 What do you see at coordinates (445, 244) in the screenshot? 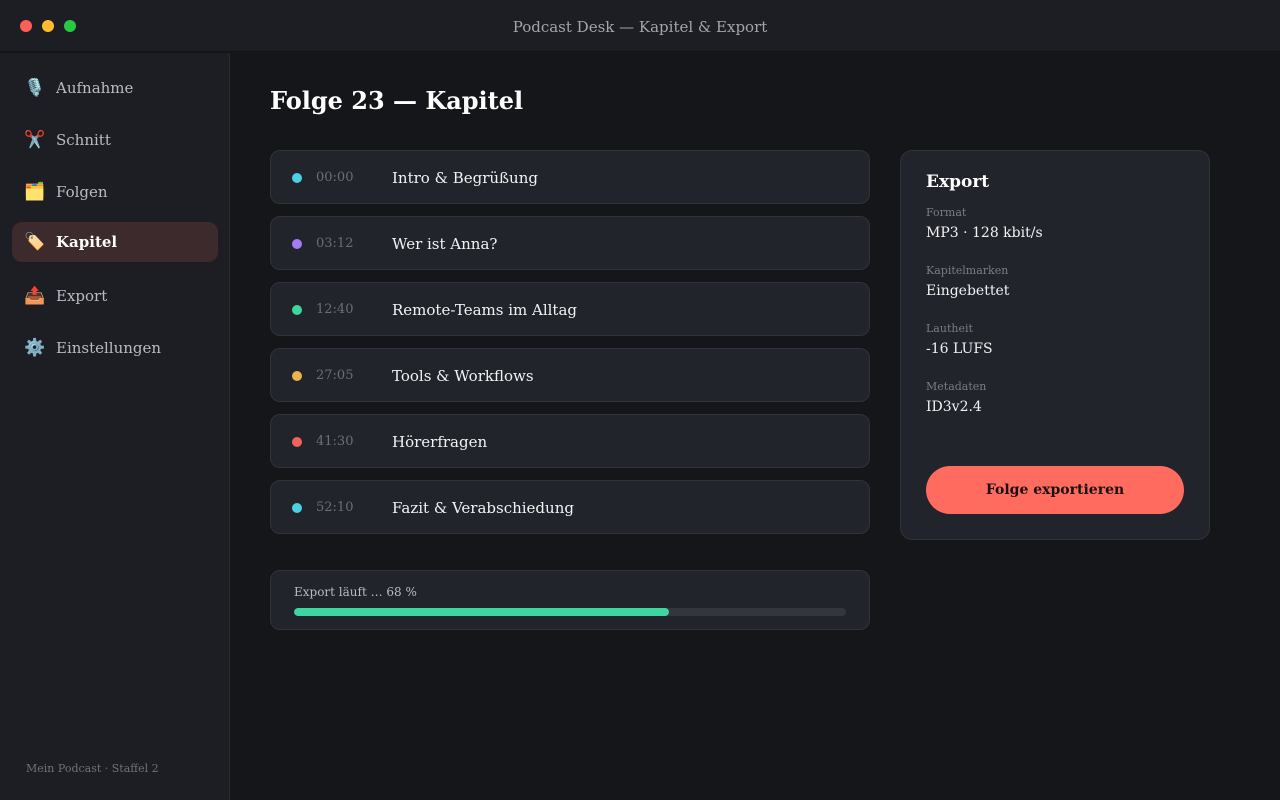
I see `chapter-title: Wer ist Anna?` at bounding box center [445, 244].